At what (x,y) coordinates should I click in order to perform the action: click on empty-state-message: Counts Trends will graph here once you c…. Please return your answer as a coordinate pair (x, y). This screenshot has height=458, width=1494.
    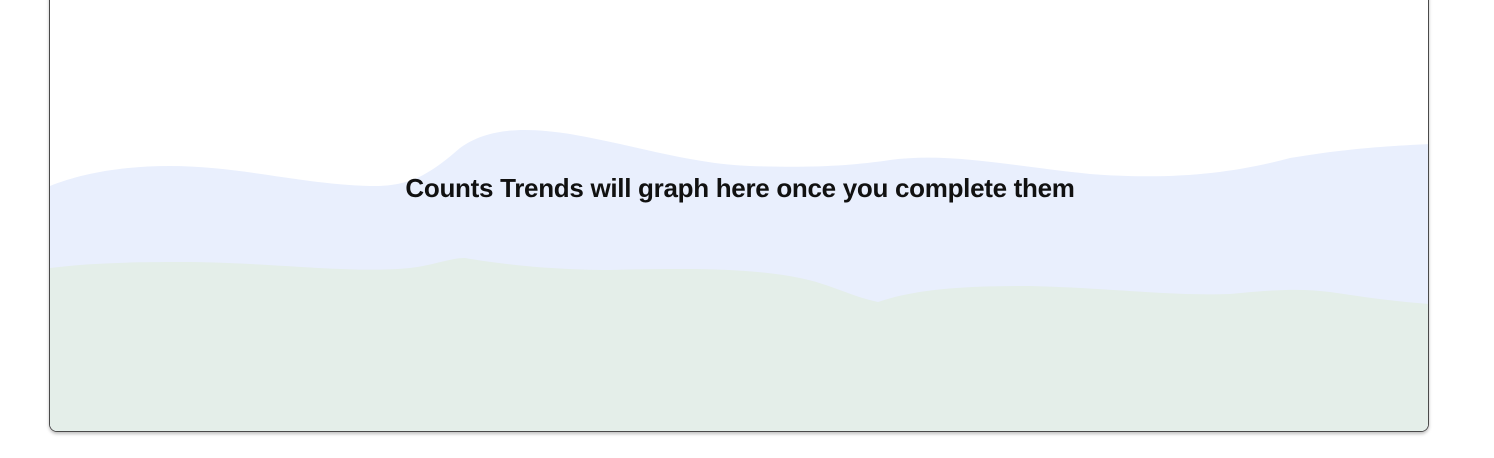
    Looking at the image, I should click on (740, 188).